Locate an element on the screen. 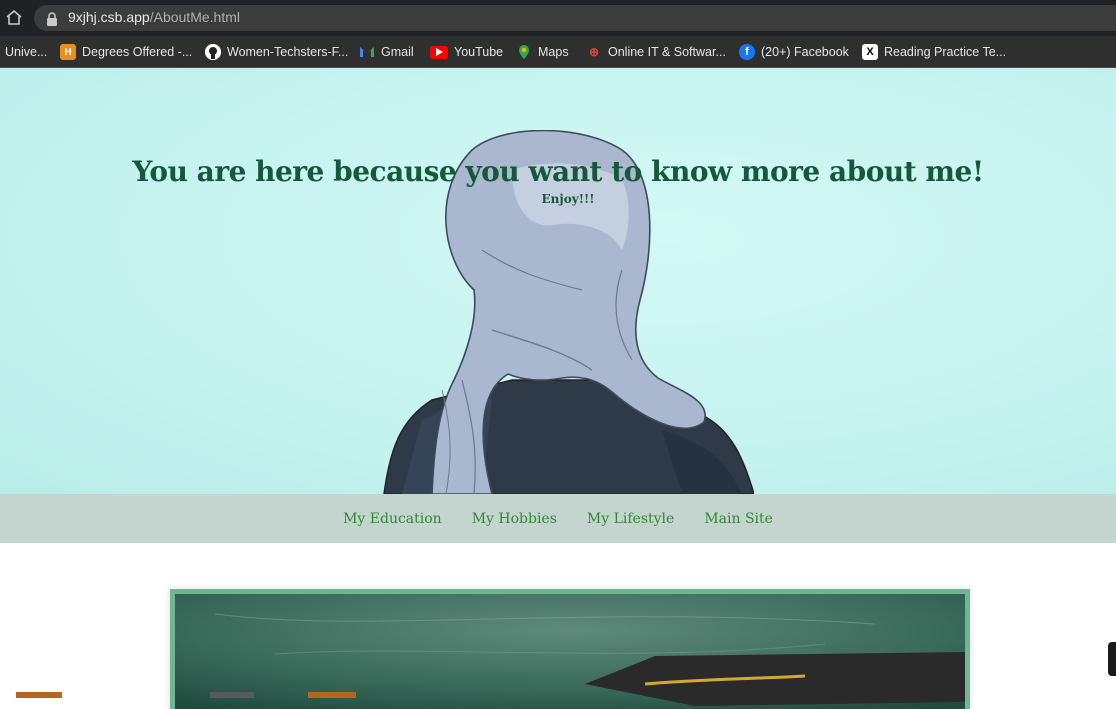 This screenshot has width=1116, height=709. bookmark-label: Gmail is located at coordinates (397, 52).